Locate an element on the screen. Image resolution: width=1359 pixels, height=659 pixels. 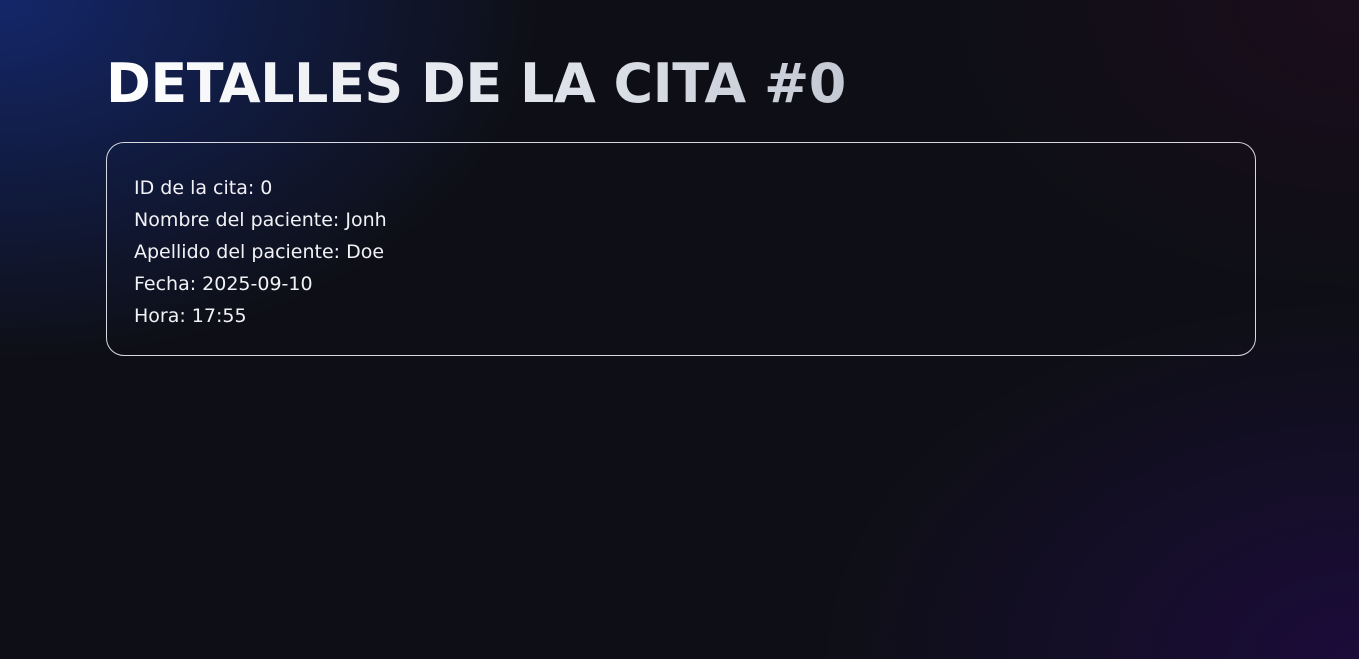
appointment-id: ID de la cita: 0 is located at coordinates (203, 188).